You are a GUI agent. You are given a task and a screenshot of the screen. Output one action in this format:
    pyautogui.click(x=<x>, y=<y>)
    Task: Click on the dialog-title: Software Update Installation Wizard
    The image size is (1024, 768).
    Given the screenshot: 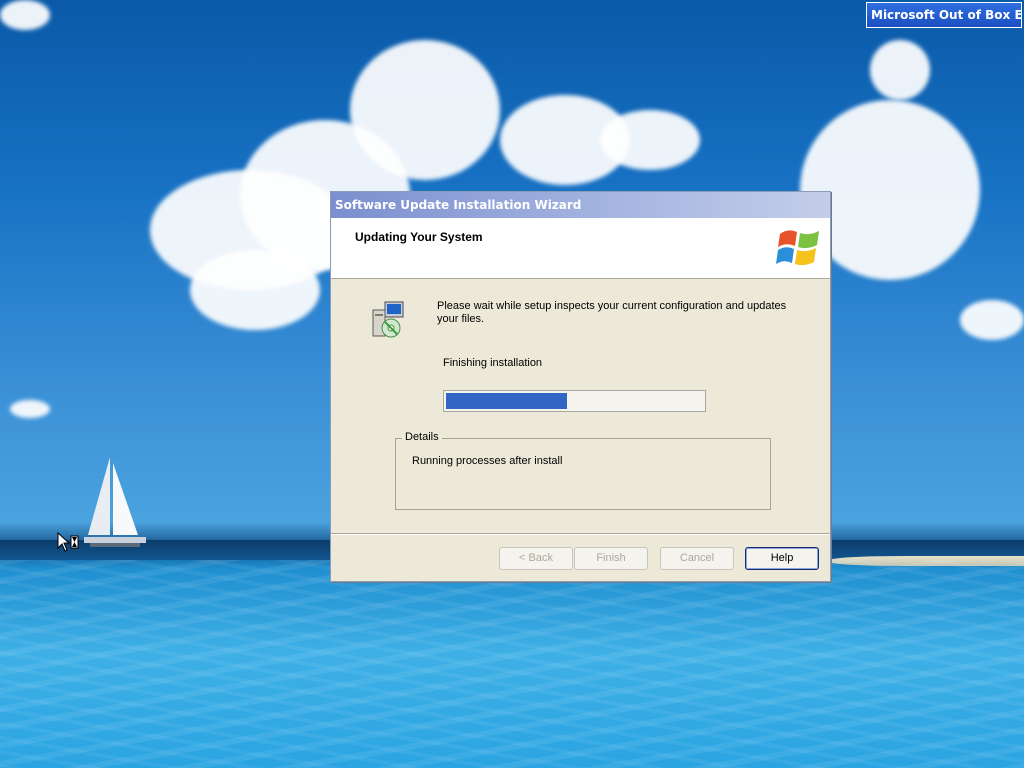 What is the action you would take?
    pyautogui.click(x=458, y=205)
    